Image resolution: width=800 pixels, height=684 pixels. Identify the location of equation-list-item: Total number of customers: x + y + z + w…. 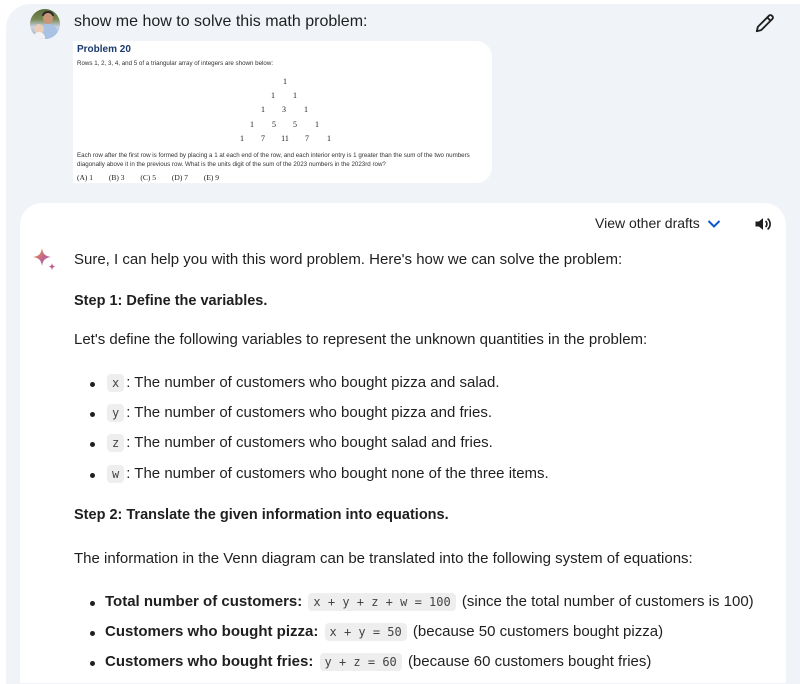
(422, 602).